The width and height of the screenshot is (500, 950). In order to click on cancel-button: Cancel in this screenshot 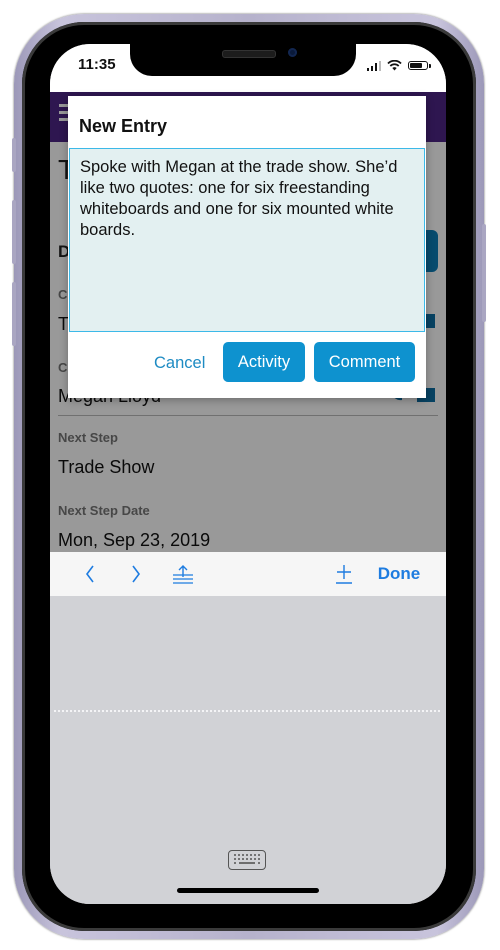, I will do `click(176, 362)`.